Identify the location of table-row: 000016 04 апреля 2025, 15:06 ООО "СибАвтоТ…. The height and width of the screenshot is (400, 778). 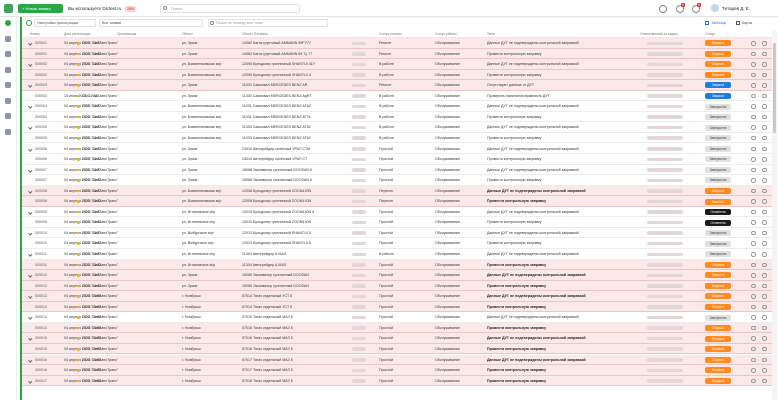
(397, 370).